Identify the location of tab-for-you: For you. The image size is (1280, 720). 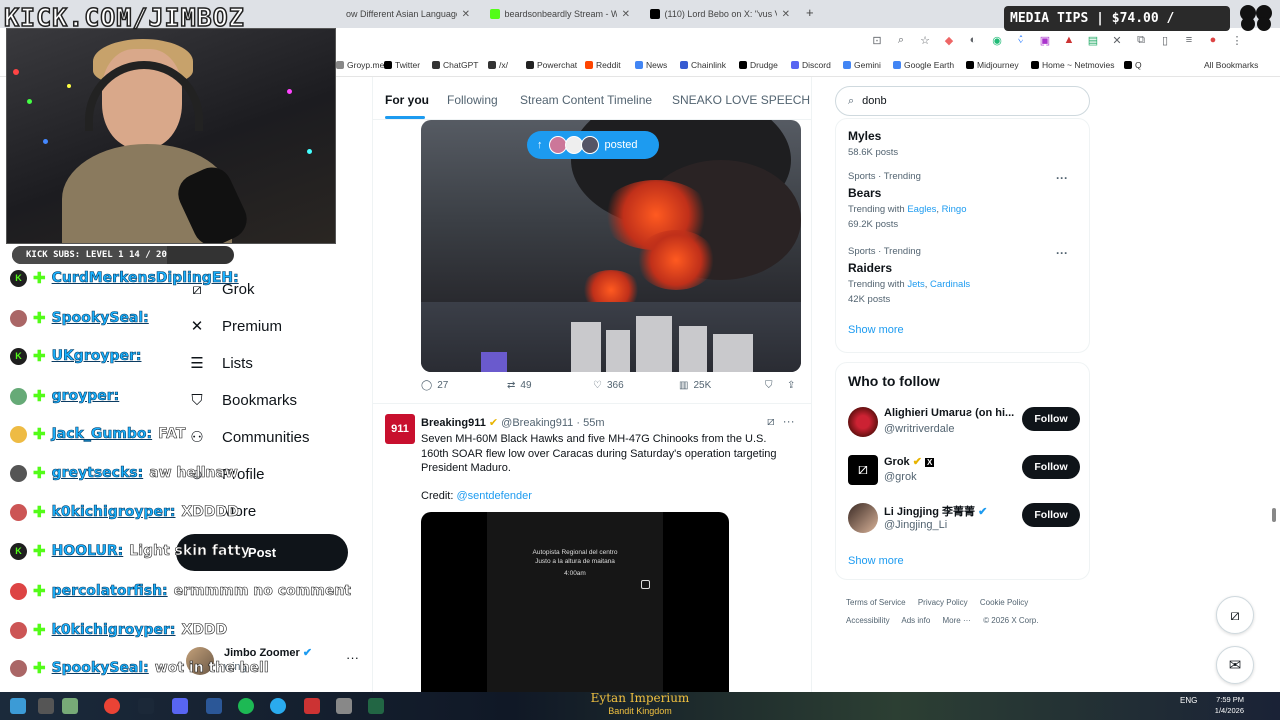
(407, 100).